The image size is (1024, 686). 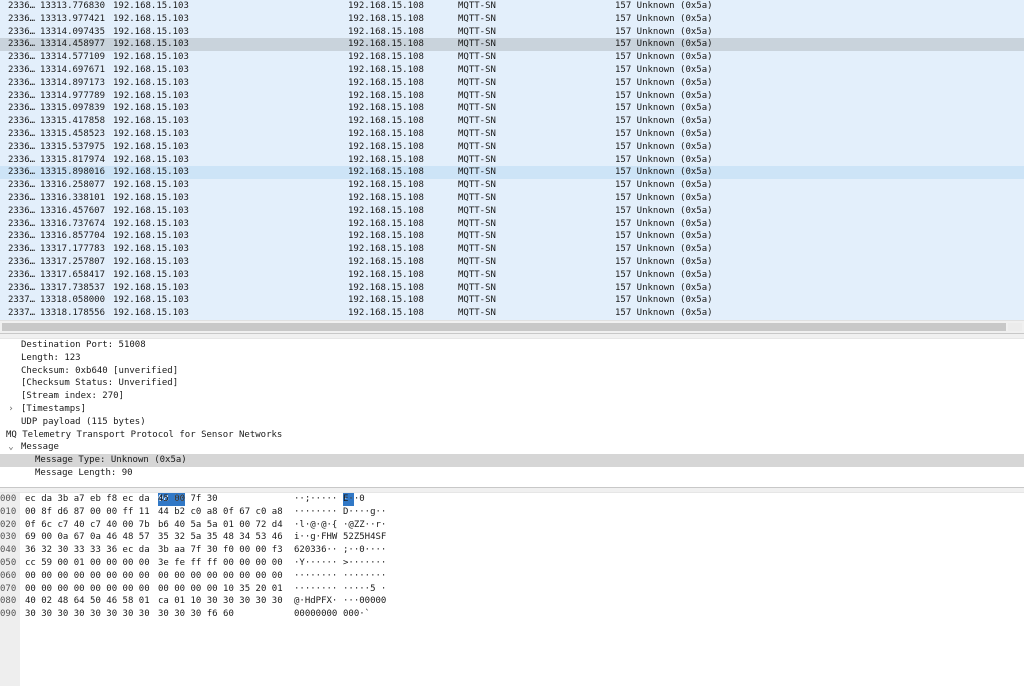 I want to click on detail-row: Destination Port: 51008, so click(x=512, y=345).